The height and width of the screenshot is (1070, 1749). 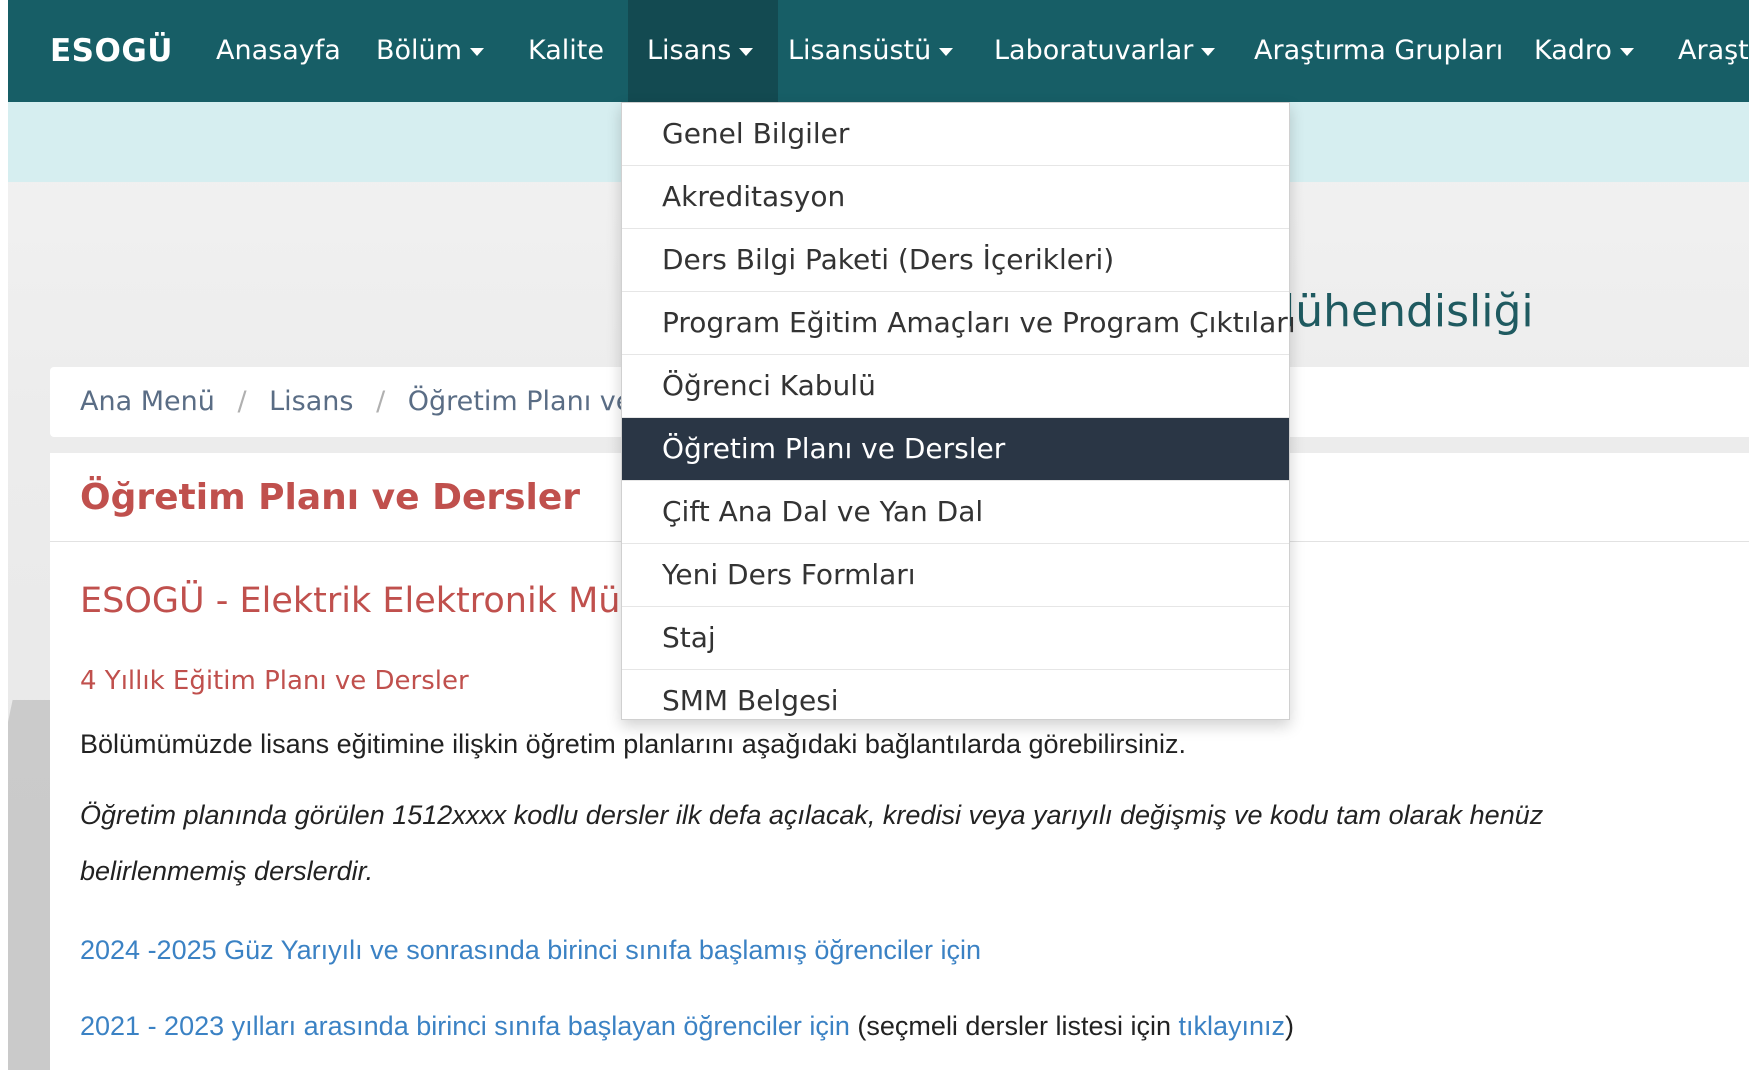 What do you see at coordinates (955, 134) in the screenshot?
I see `menu-item-genel-bilgiler: Genel Bilgiler` at bounding box center [955, 134].